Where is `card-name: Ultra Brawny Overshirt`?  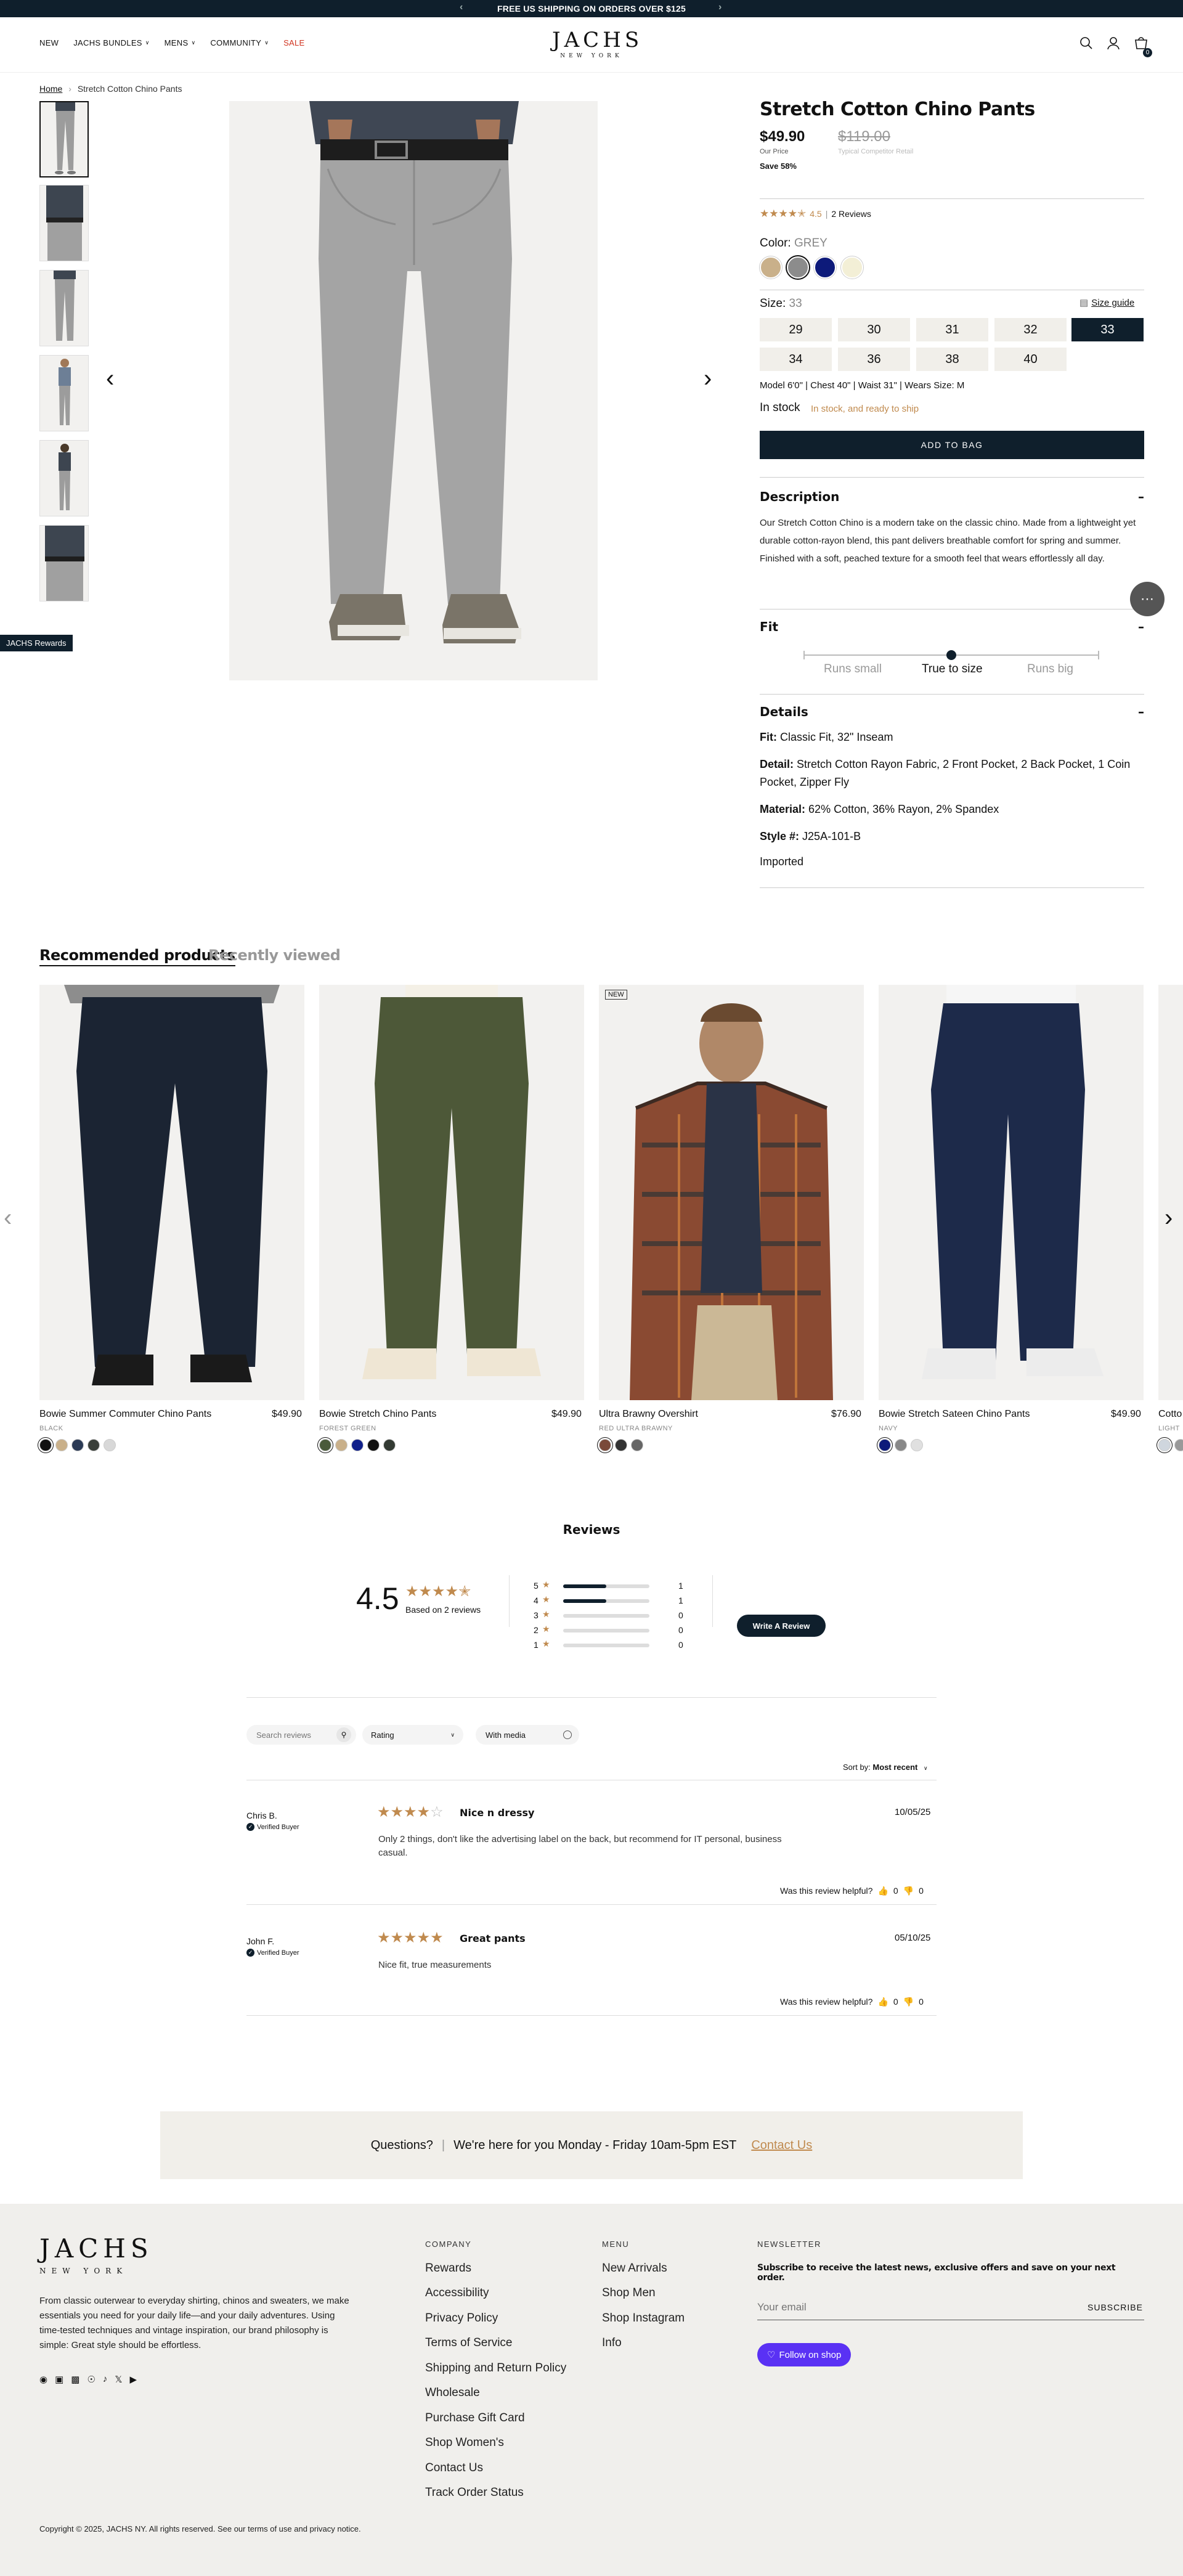
card-name: Ultra Brawny Overshirt is located at coordinates (648, 1415).